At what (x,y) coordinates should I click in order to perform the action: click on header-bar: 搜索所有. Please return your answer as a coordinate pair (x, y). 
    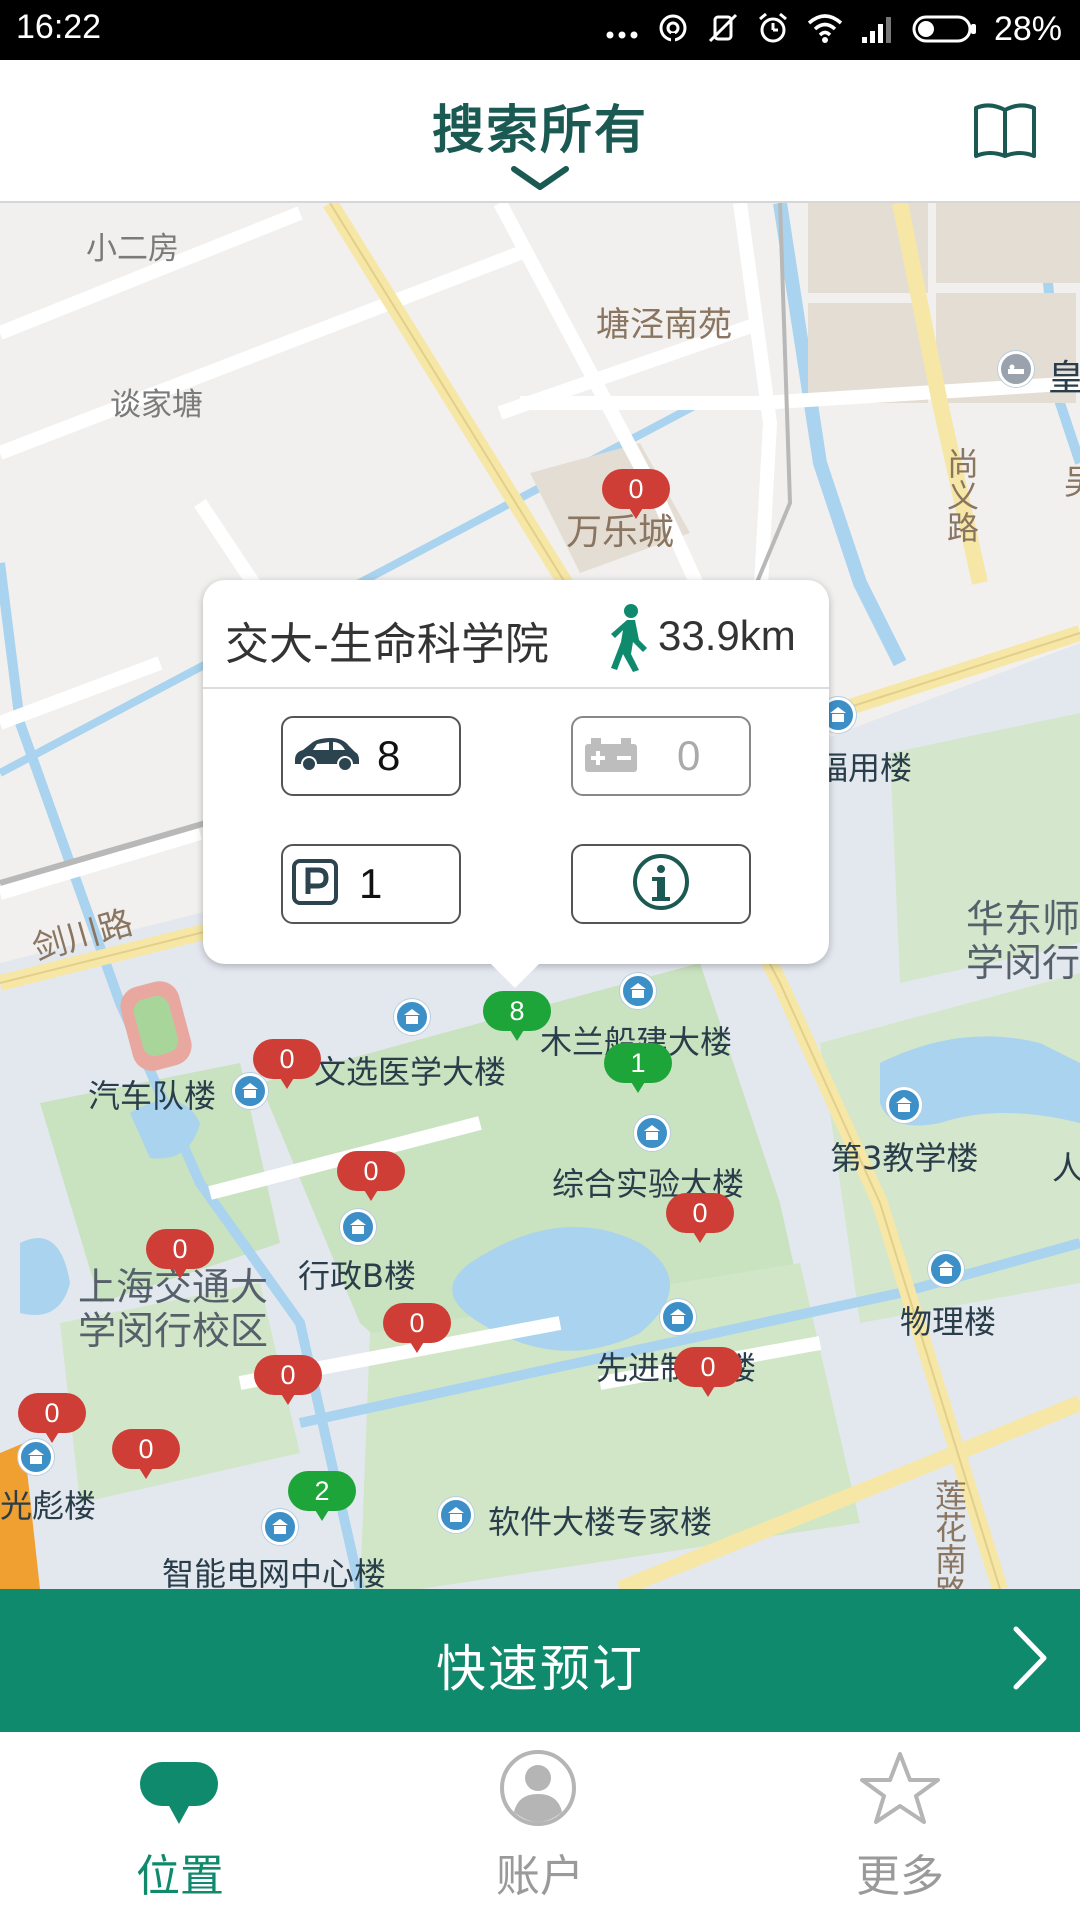
    Looking at the image, I should click on (540, 131).